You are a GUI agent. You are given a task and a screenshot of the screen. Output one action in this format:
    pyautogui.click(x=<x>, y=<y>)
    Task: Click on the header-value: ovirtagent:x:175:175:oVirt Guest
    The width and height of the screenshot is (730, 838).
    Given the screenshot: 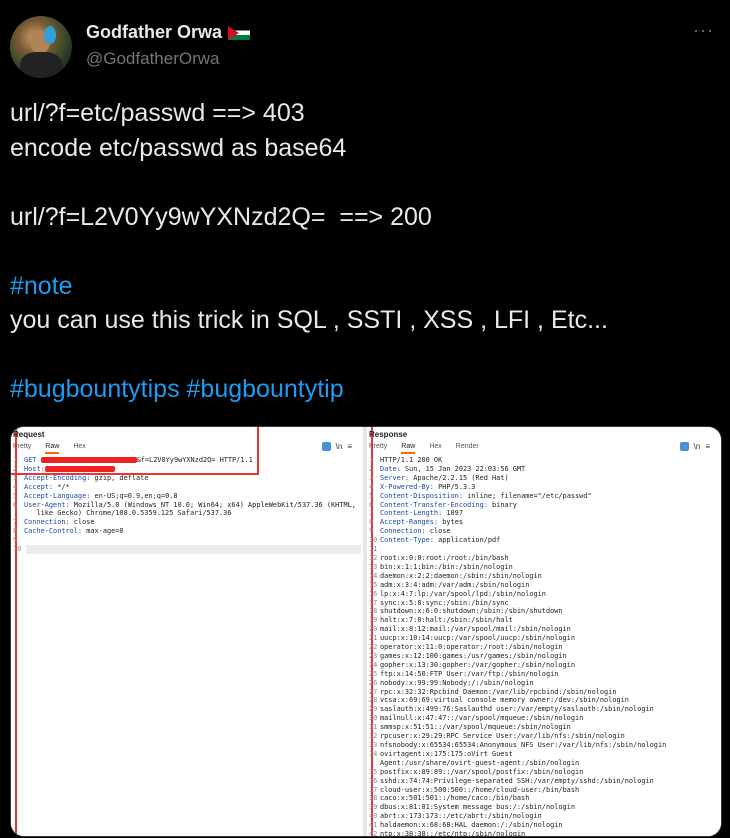 What is the action you would take?
    pyautogui.click(x=446, y=753)
    